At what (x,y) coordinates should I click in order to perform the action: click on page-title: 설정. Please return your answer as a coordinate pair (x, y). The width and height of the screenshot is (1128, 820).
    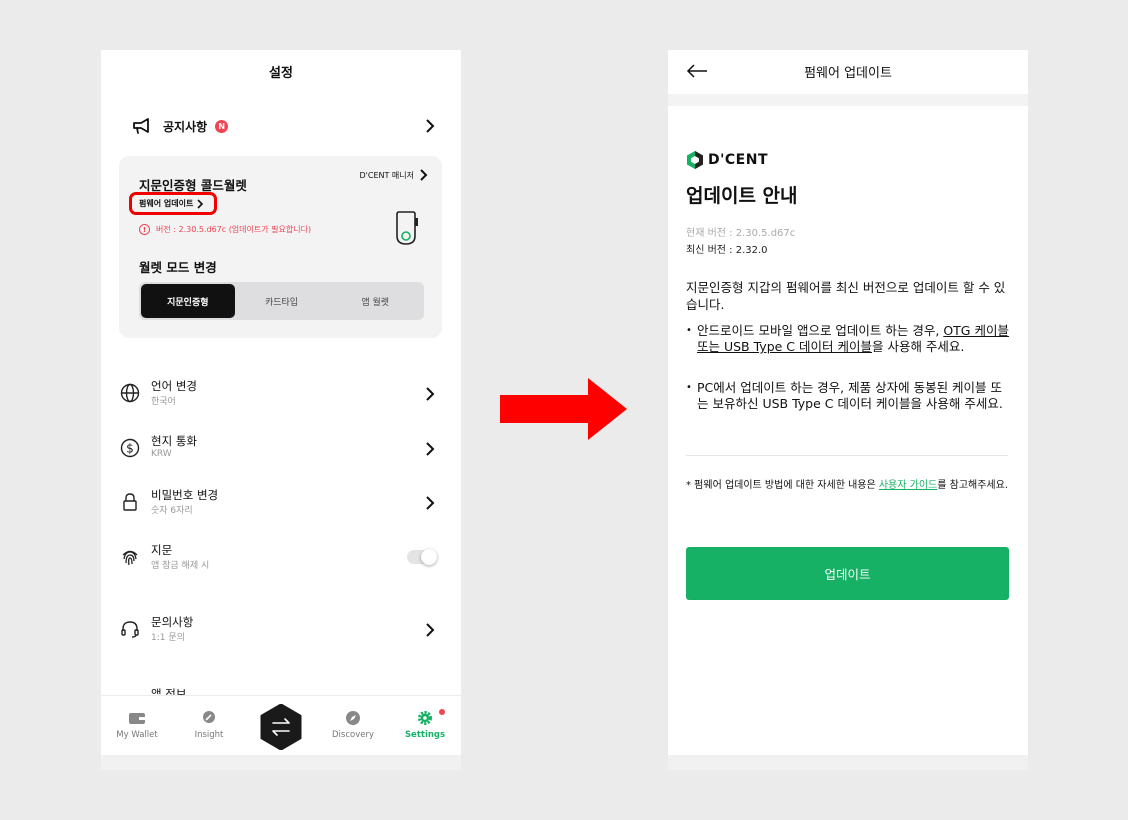
    Looking at the image, I should click on (281, 73).